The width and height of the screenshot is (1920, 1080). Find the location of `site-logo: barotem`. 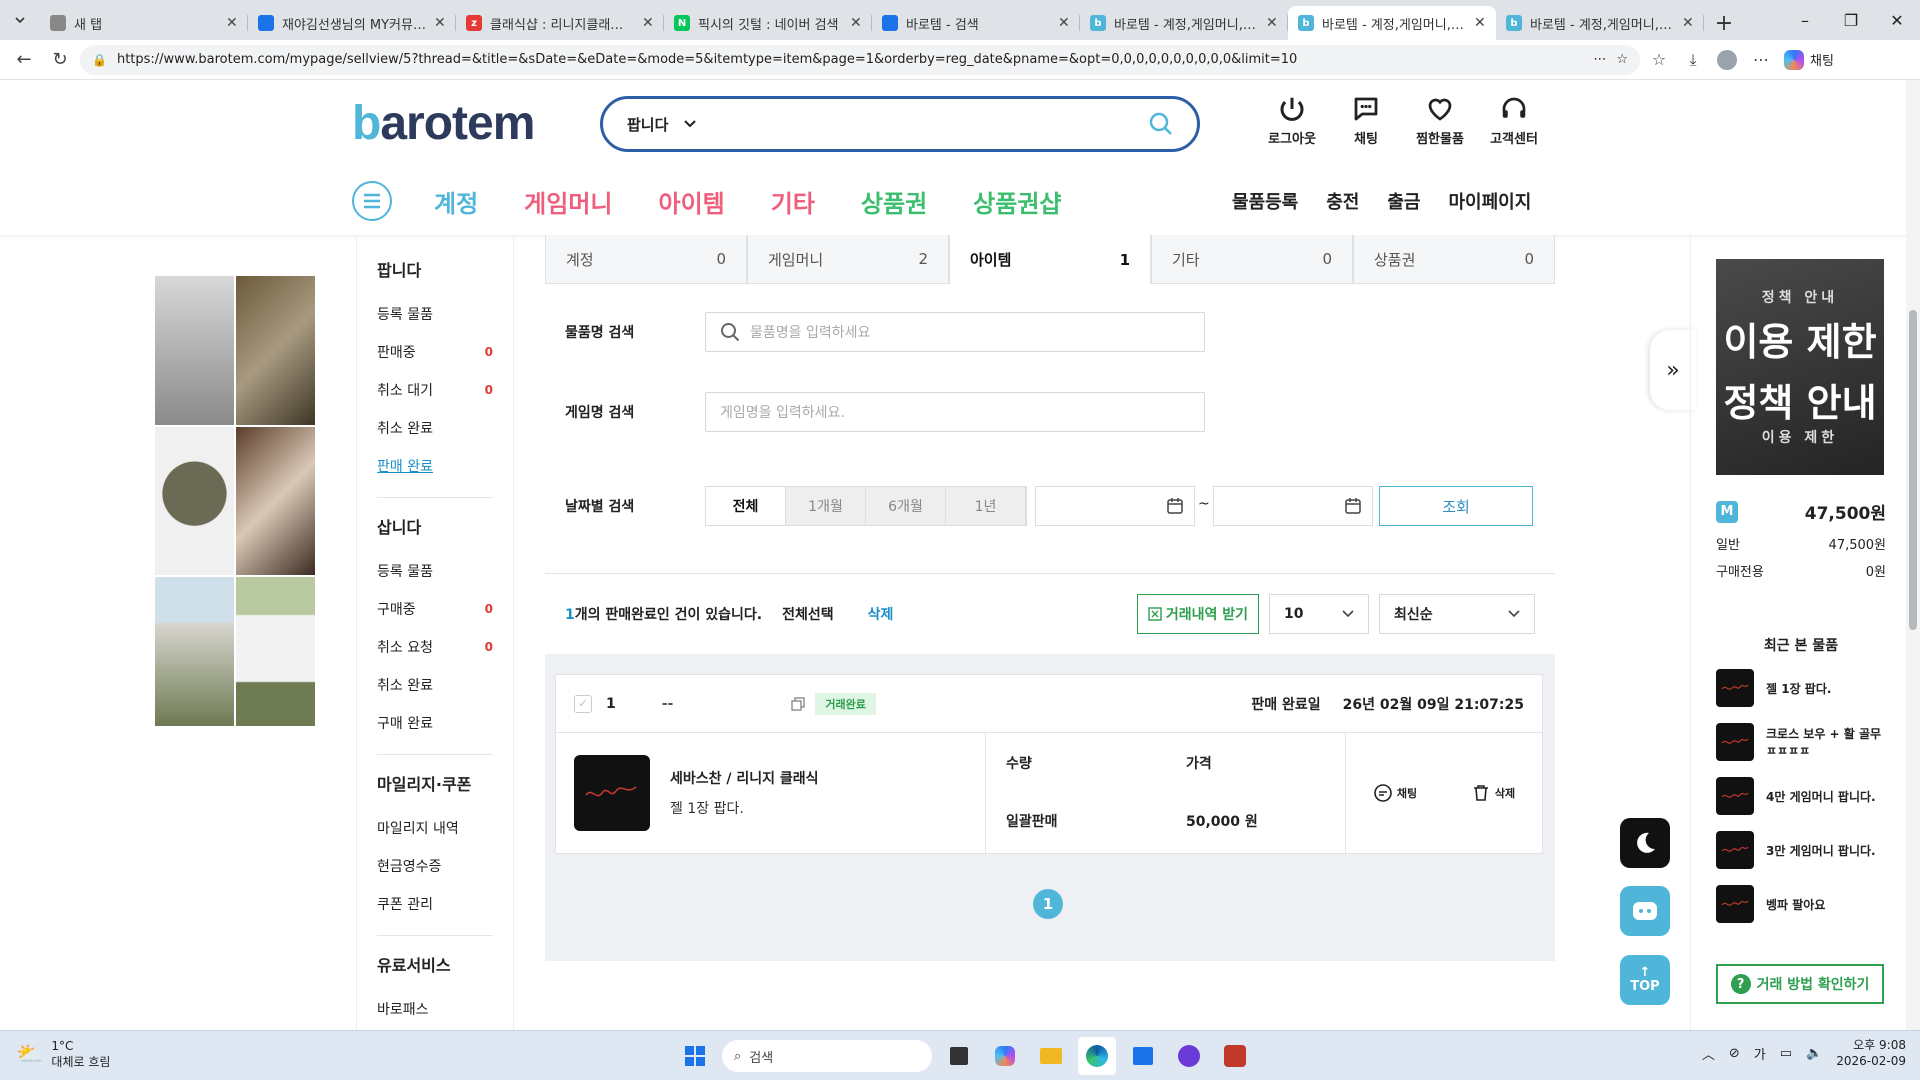

site-logo: barotem is located at coordinates (443, 123).